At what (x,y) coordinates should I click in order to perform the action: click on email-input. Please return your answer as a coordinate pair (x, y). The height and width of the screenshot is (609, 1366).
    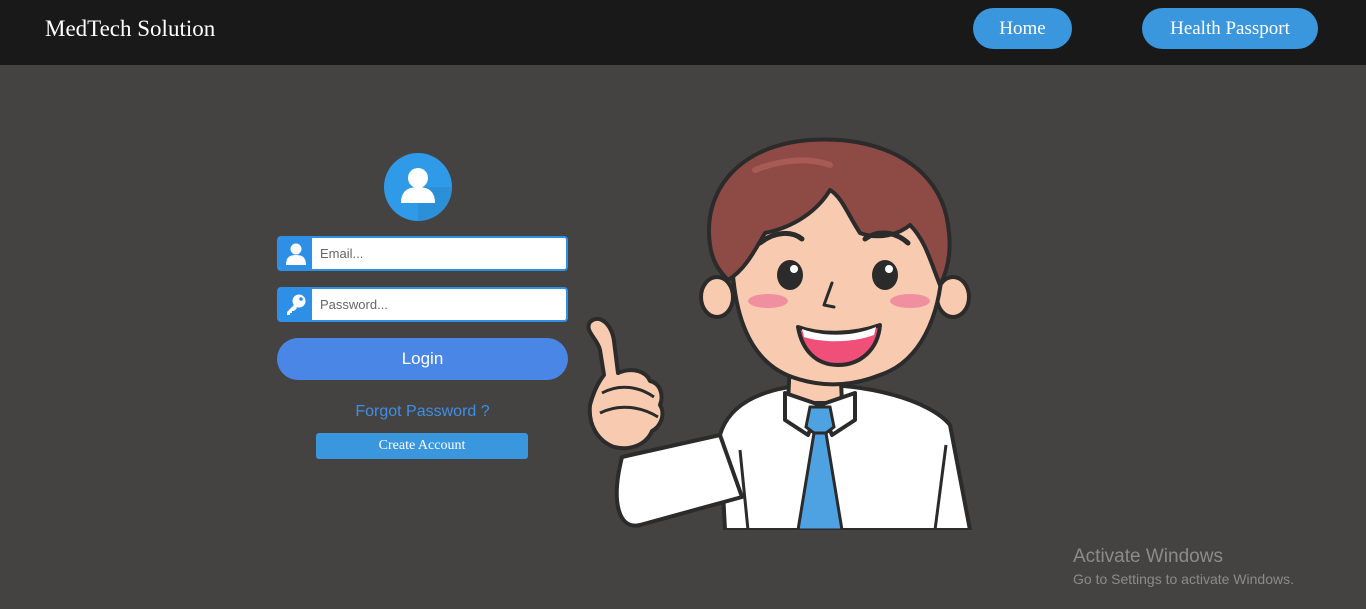
    Looking at the image, I should click on (440, 253).